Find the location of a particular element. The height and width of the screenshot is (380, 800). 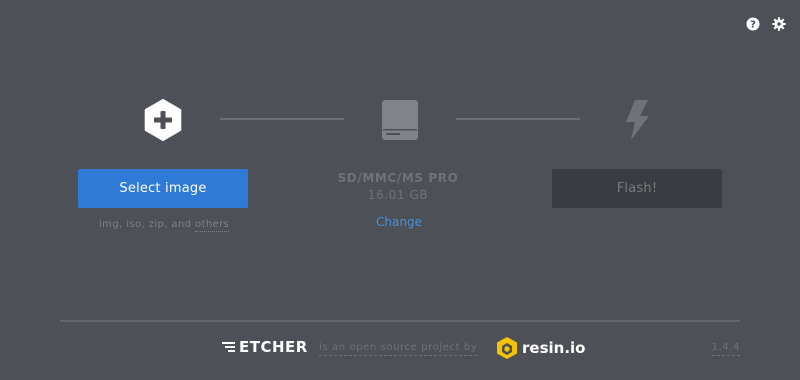

resin-cube-icon is located at coordinates (507, 348).